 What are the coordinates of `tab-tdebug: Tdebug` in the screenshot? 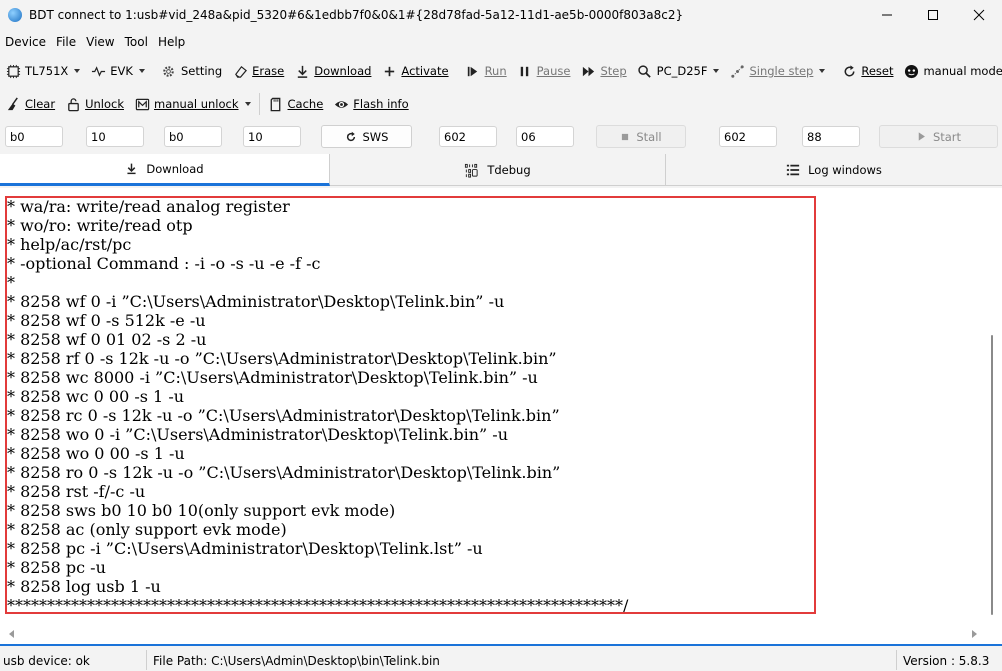 It's located at (498, 170).